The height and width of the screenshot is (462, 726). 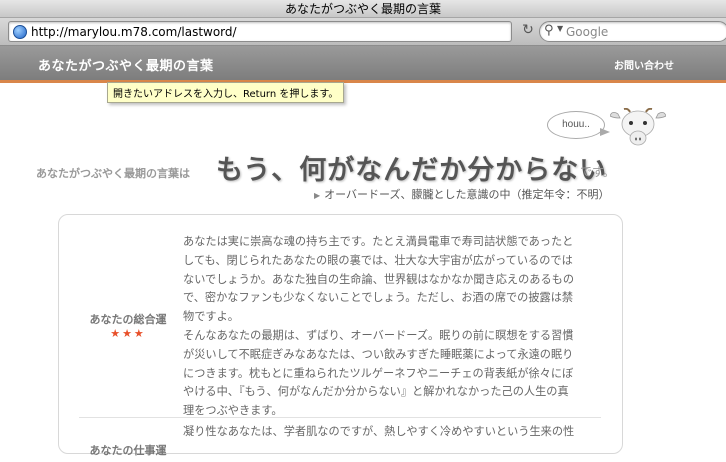 I want to click on last-word-heading: もう、何がなんだか分からない, so click(x=412, y=170).